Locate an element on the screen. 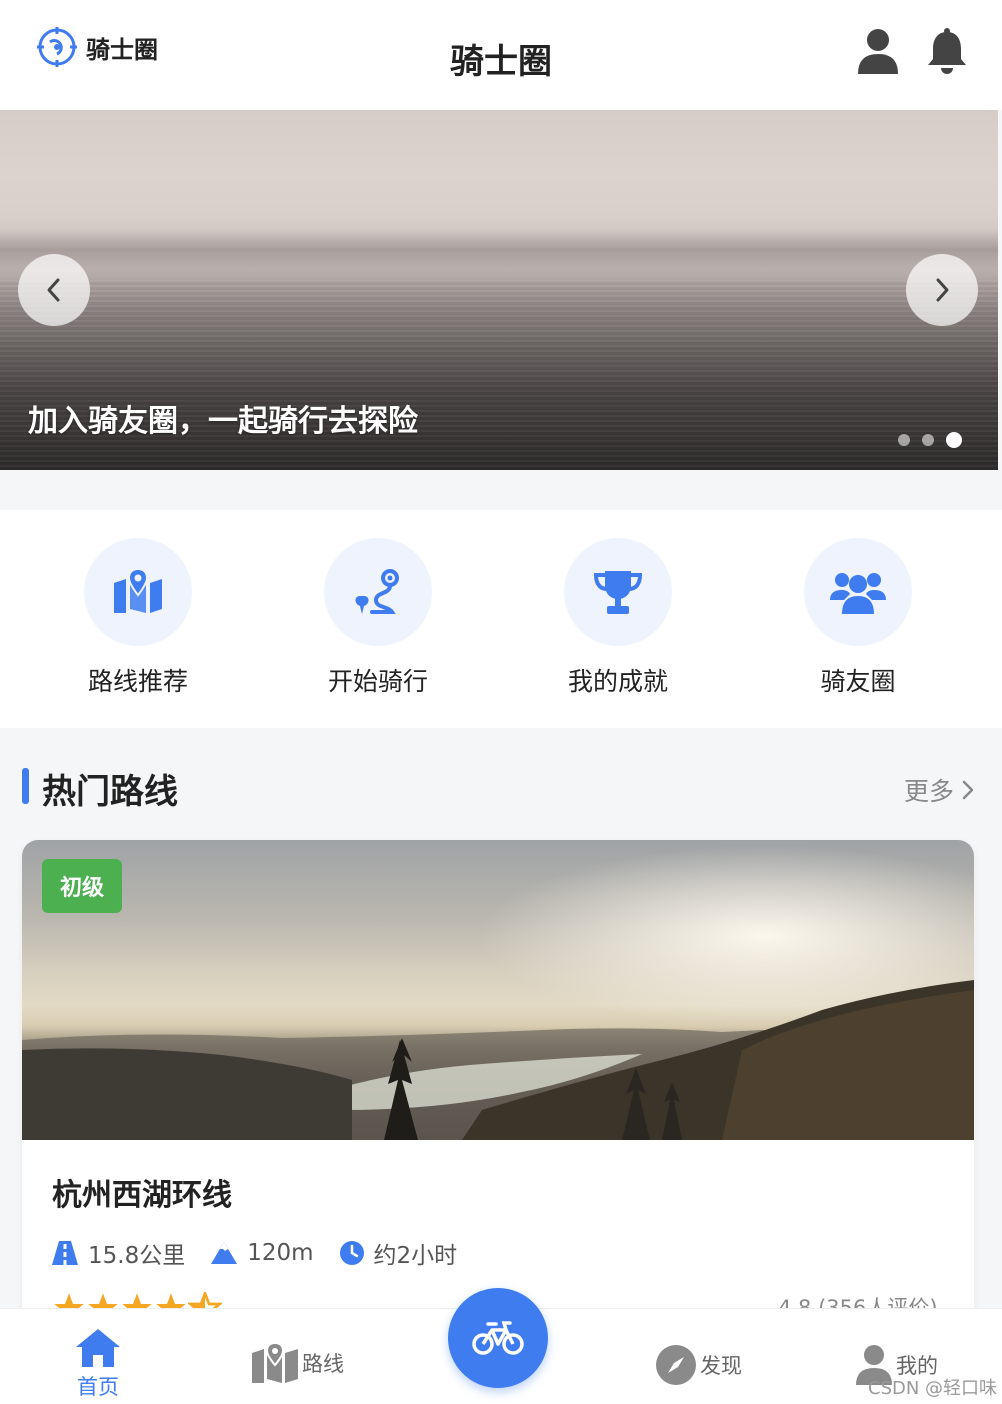  route-stats: 15.8公里 120m 约2小时 is located at coordinates (267, 1253).